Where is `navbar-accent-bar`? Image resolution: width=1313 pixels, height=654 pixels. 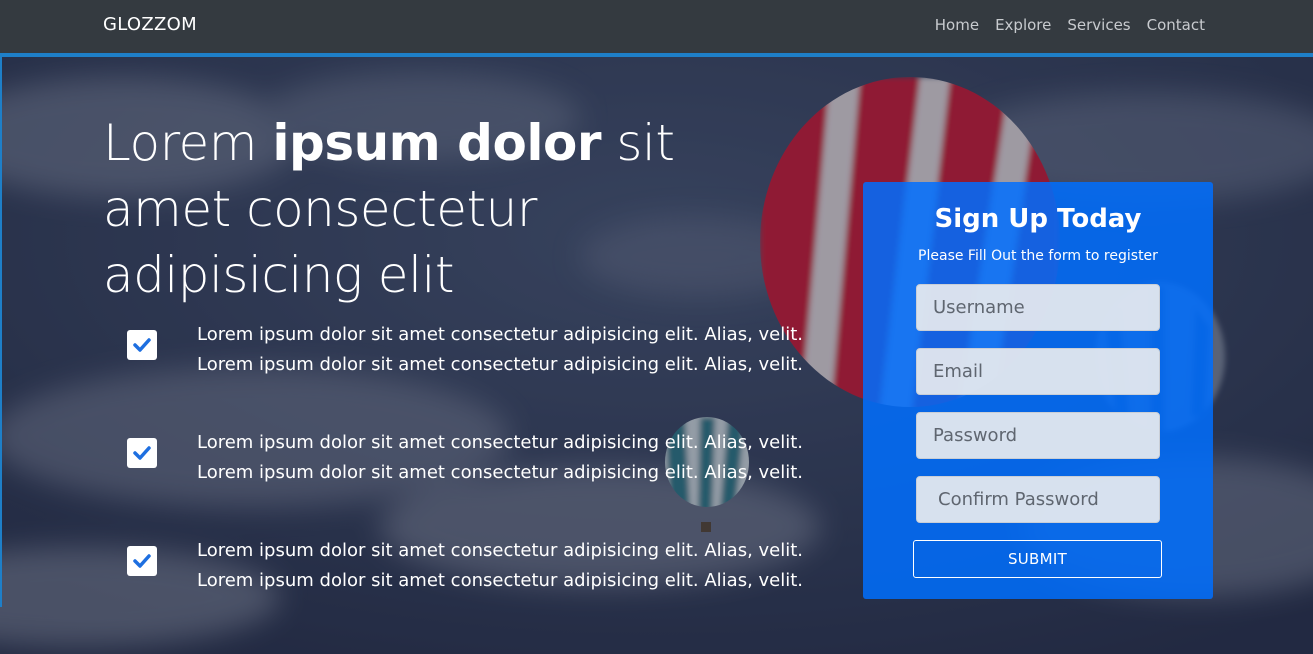 navbar-accent-bar is located at coordinates (656, 55).